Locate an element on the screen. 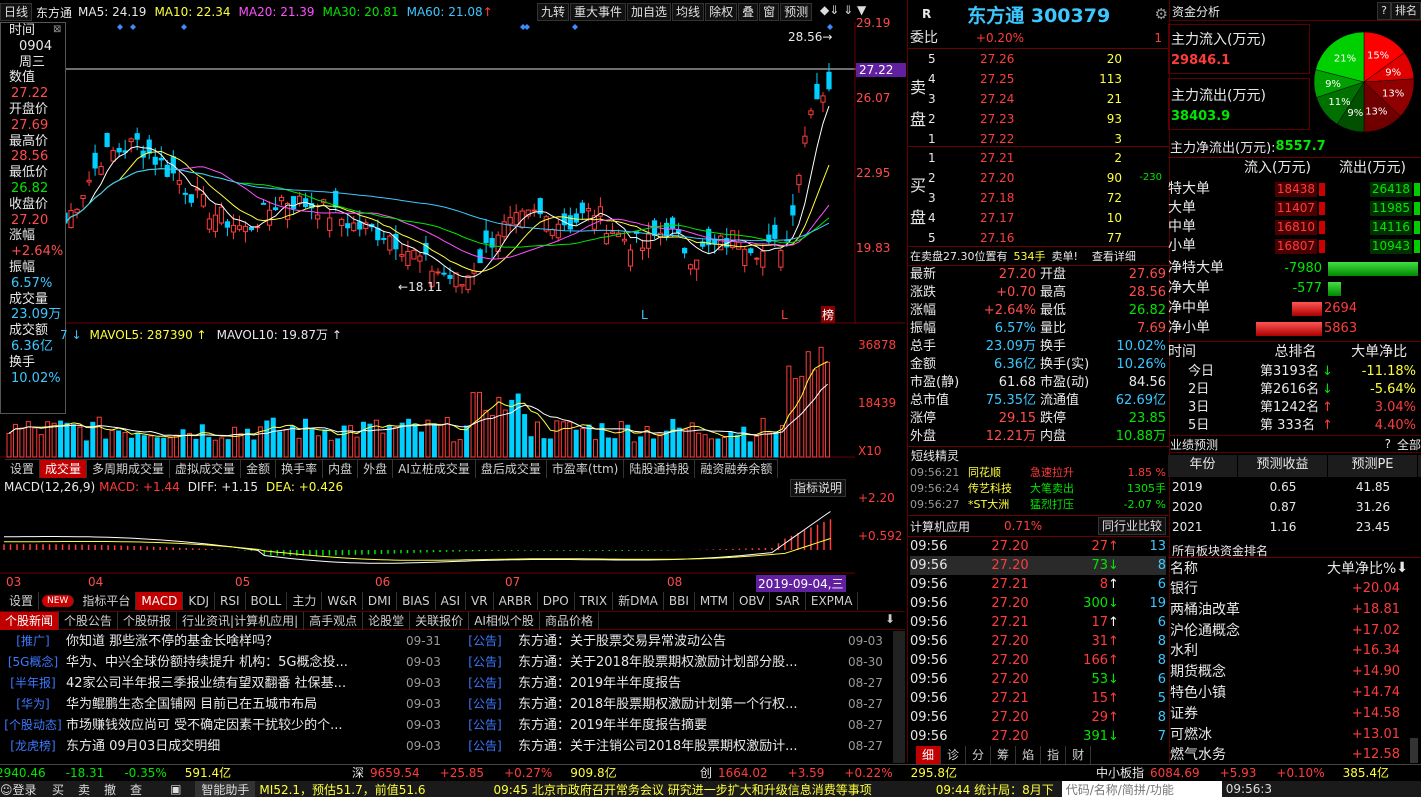 This screenshot has height=797, width=1421. buy-level: 4 27.17 10 is located at coordinates (1047, 218).